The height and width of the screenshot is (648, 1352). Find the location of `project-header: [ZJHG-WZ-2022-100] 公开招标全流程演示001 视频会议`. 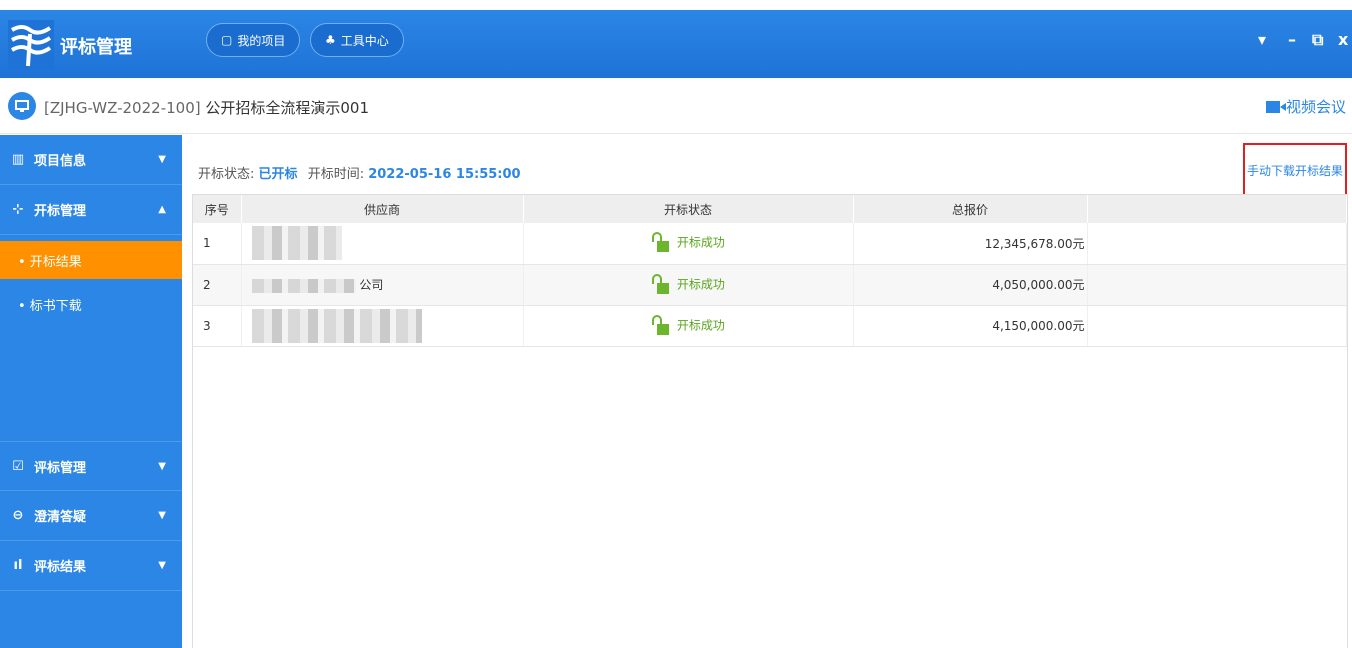

project-header: [ZJHG-WZ-2022-100] 公开招标全流程演示001 视频会议 is located at coordinates (676, 106).